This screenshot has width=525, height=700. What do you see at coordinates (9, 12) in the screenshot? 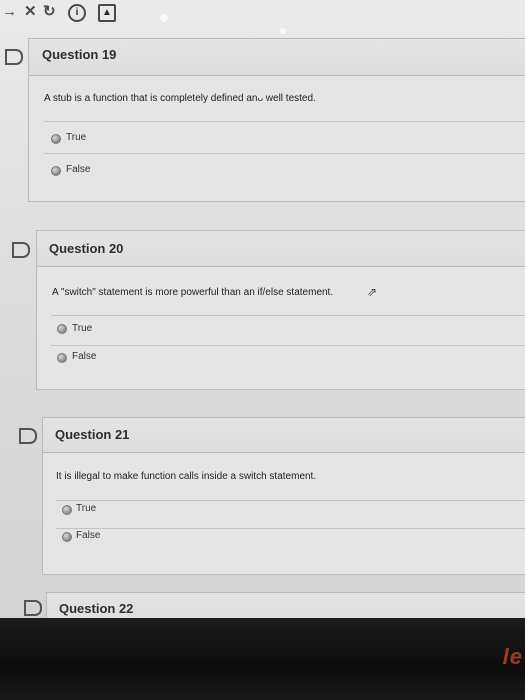
I see `forward-arrow-icon: →` at bounding box center [9, 12].